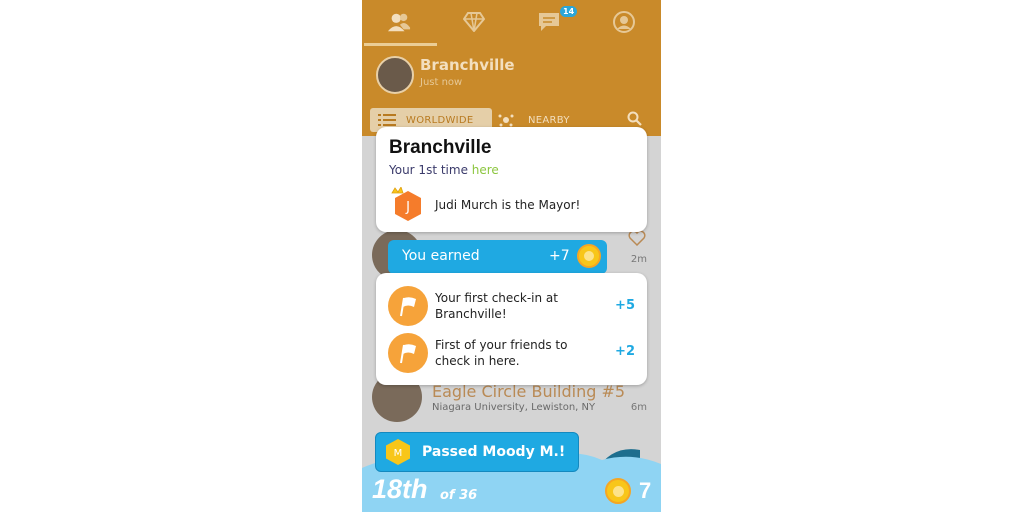 Image resolution: width=1024 pixels, height=512 pixels. I want to click on worldwide-label: WORLDWIDE, so click(440, 120).